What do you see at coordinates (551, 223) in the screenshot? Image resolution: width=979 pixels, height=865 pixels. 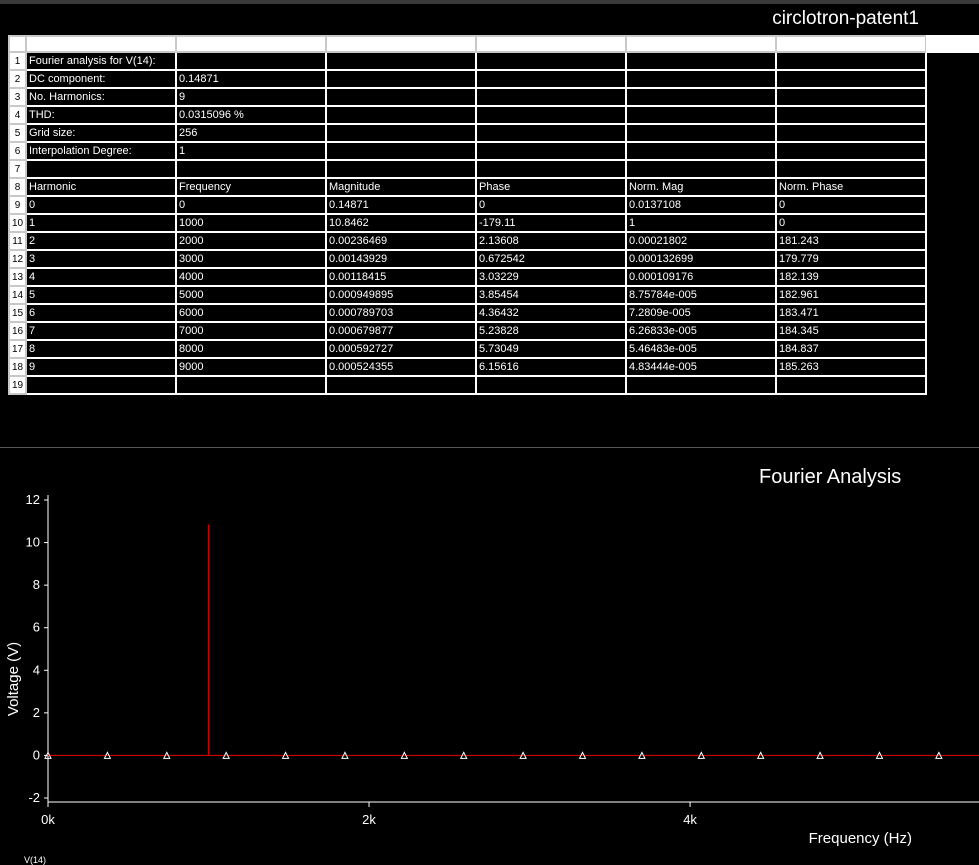 I see `grid-cell: -179.11` at bounding box center [551, 223].